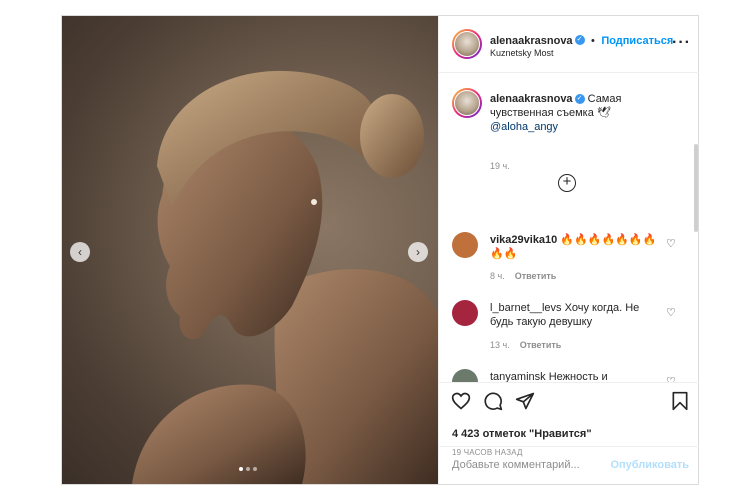  I want to click on chevron-right-icon: ›, so click(418, 252).